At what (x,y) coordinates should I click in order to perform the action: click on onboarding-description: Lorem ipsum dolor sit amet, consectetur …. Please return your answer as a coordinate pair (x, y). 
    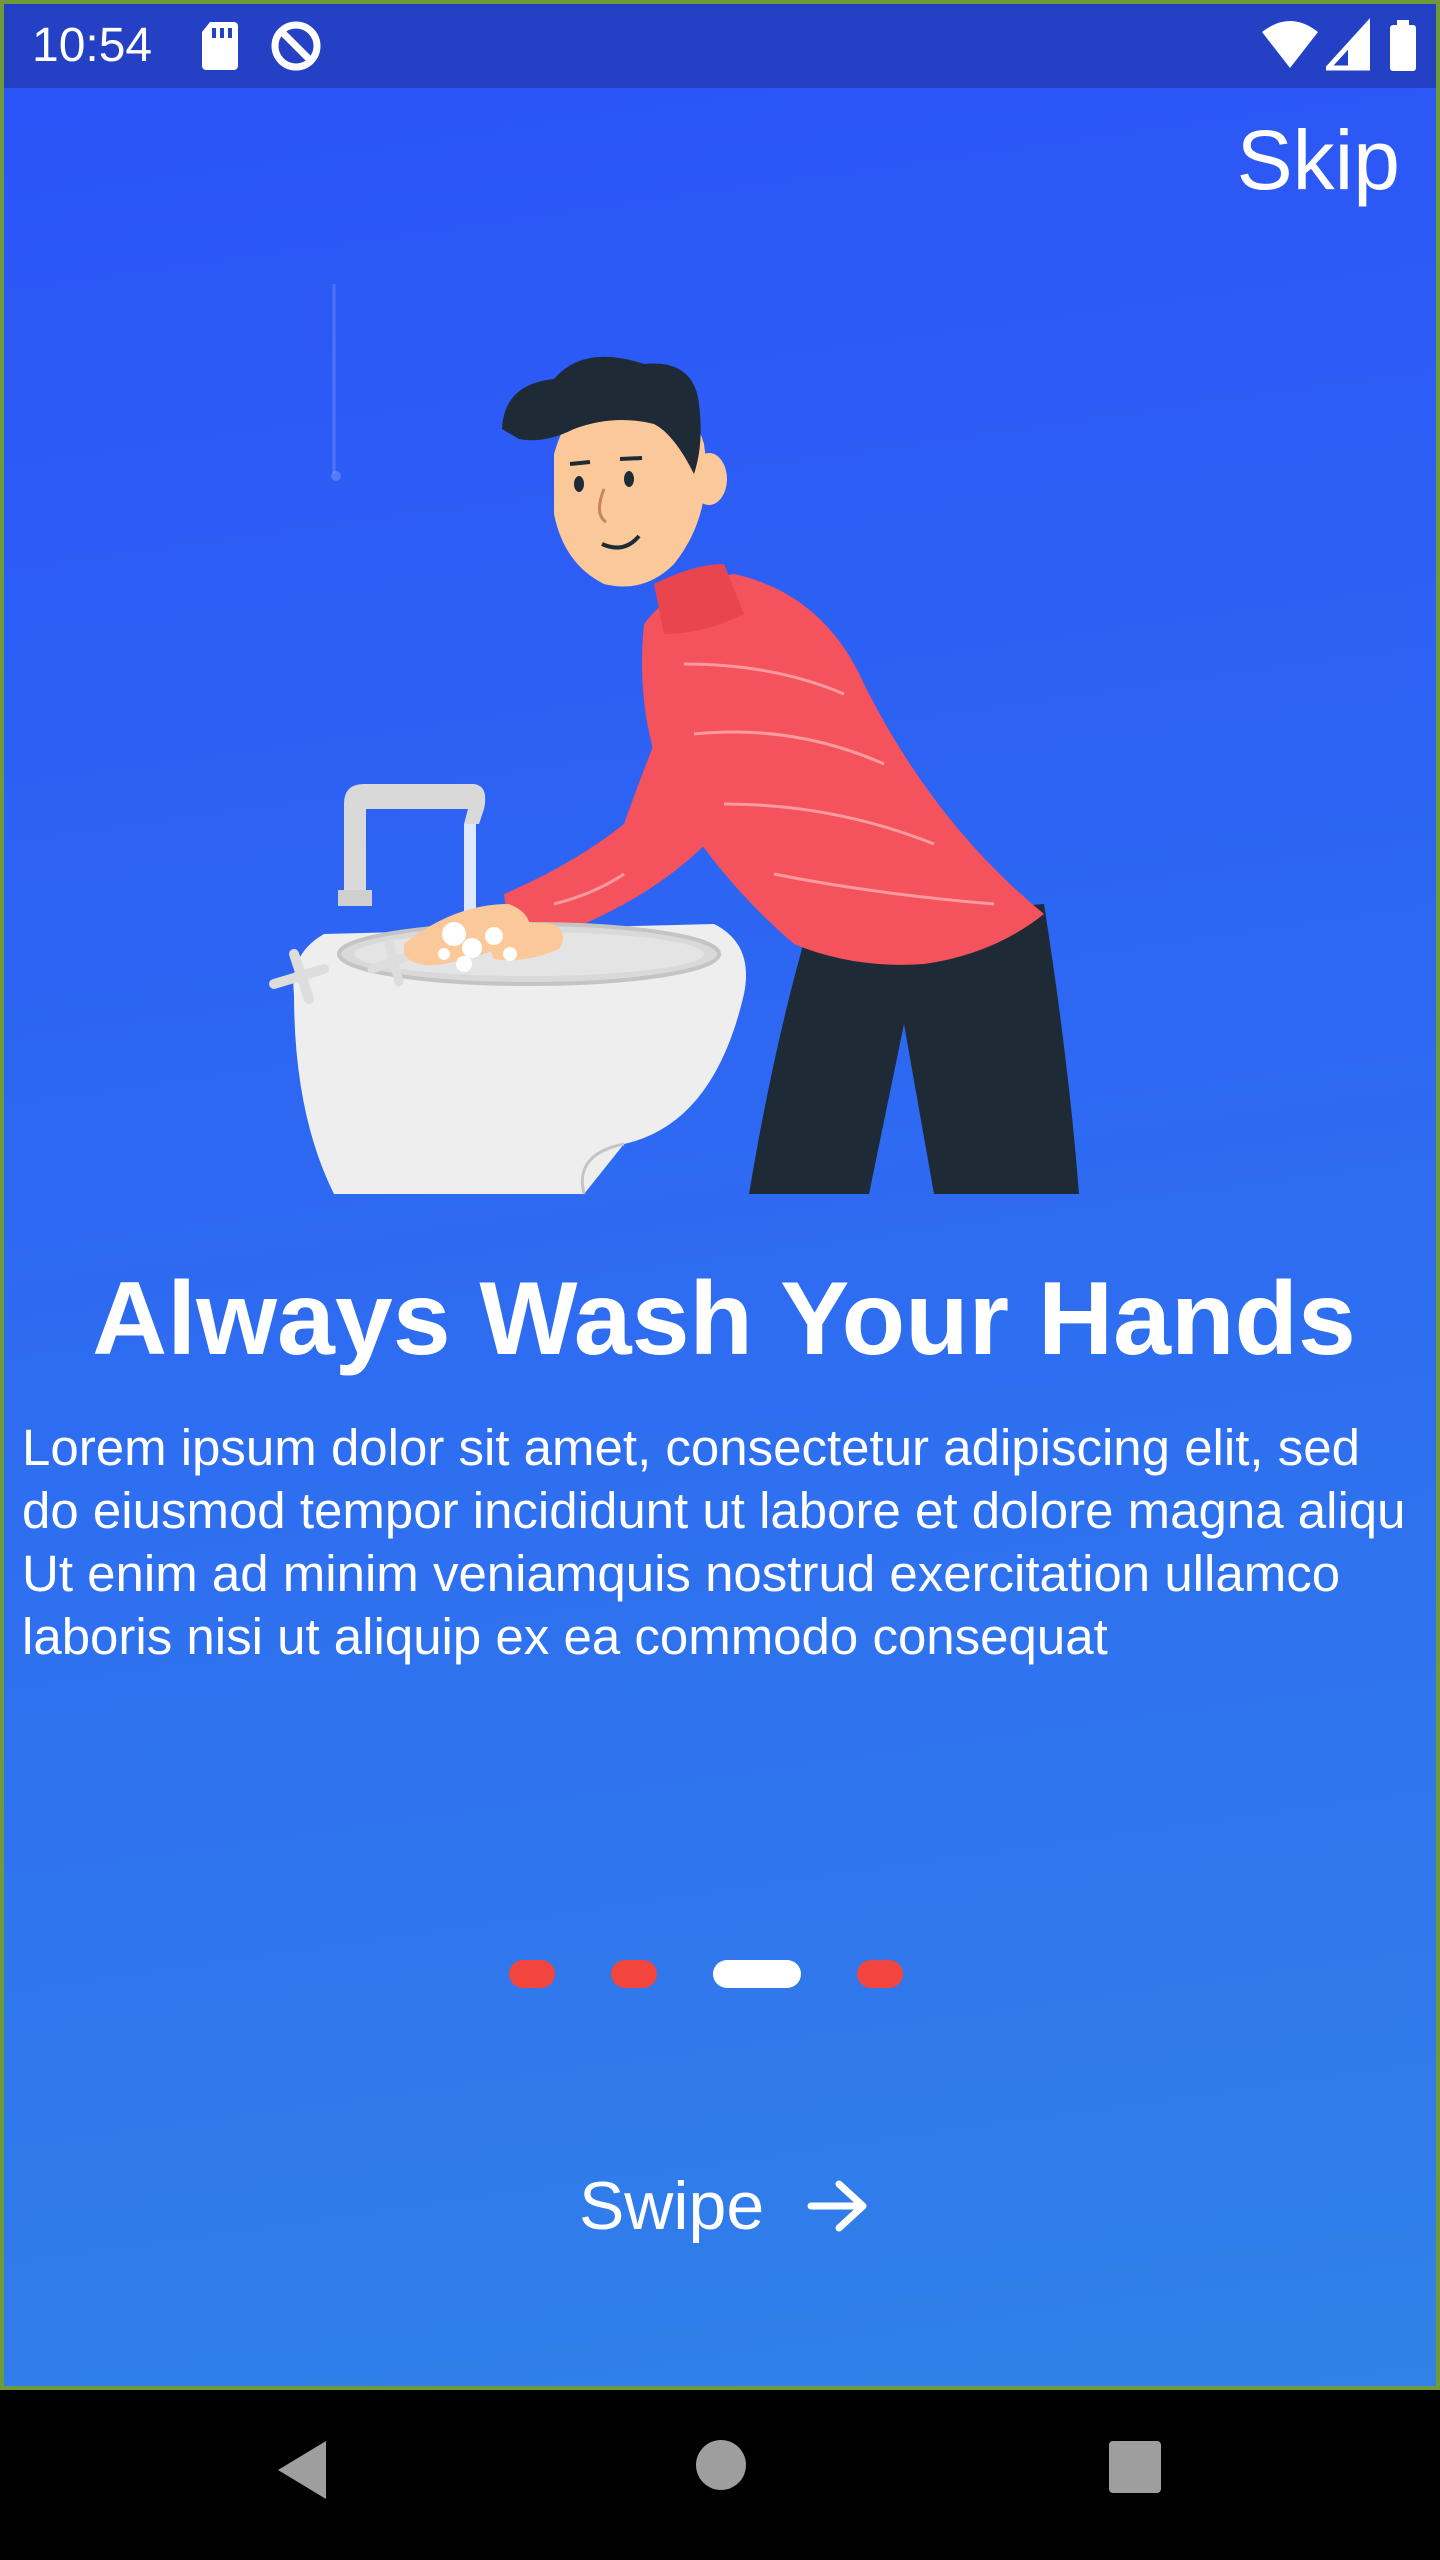
    Looking at the image, I should click on (714, 1542).